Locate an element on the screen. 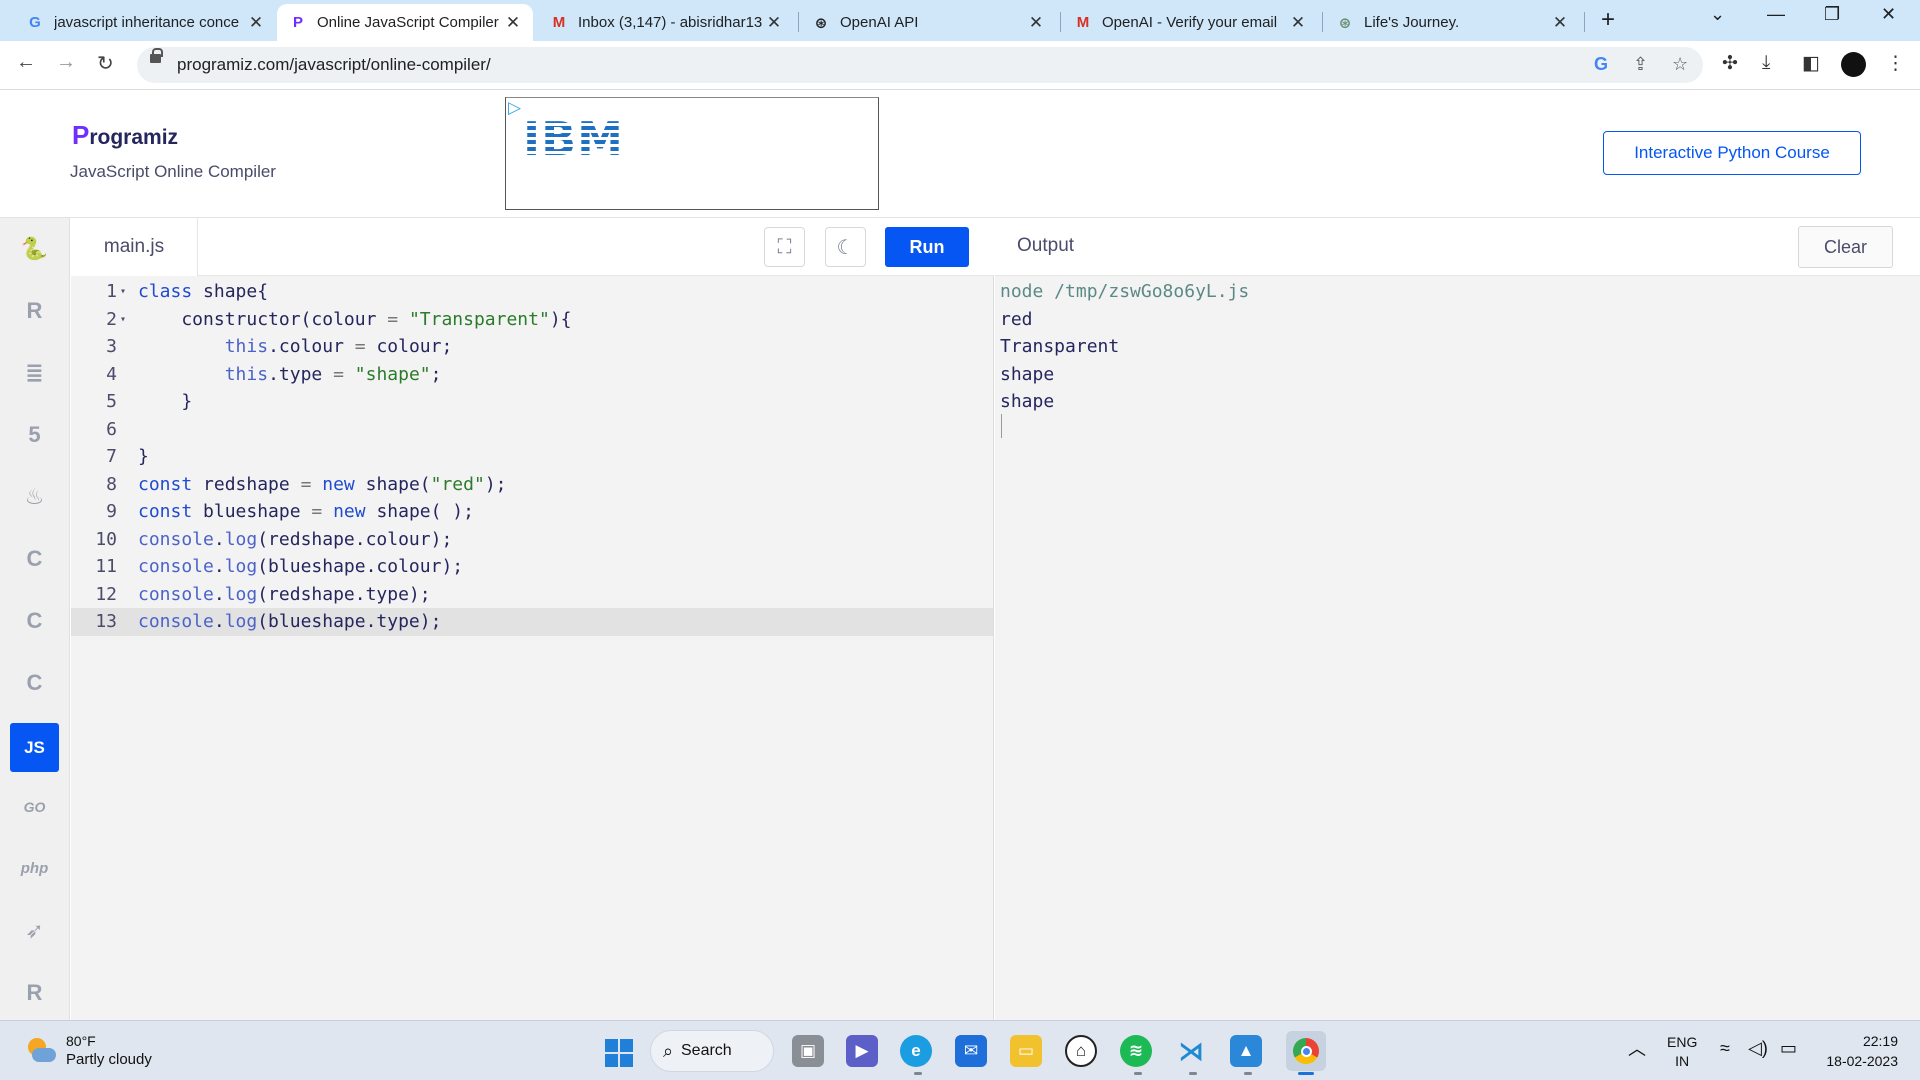 The width and height of the screenshot is (1920, 1080). gmail-icon: M is located at coordinates (1083, 22).